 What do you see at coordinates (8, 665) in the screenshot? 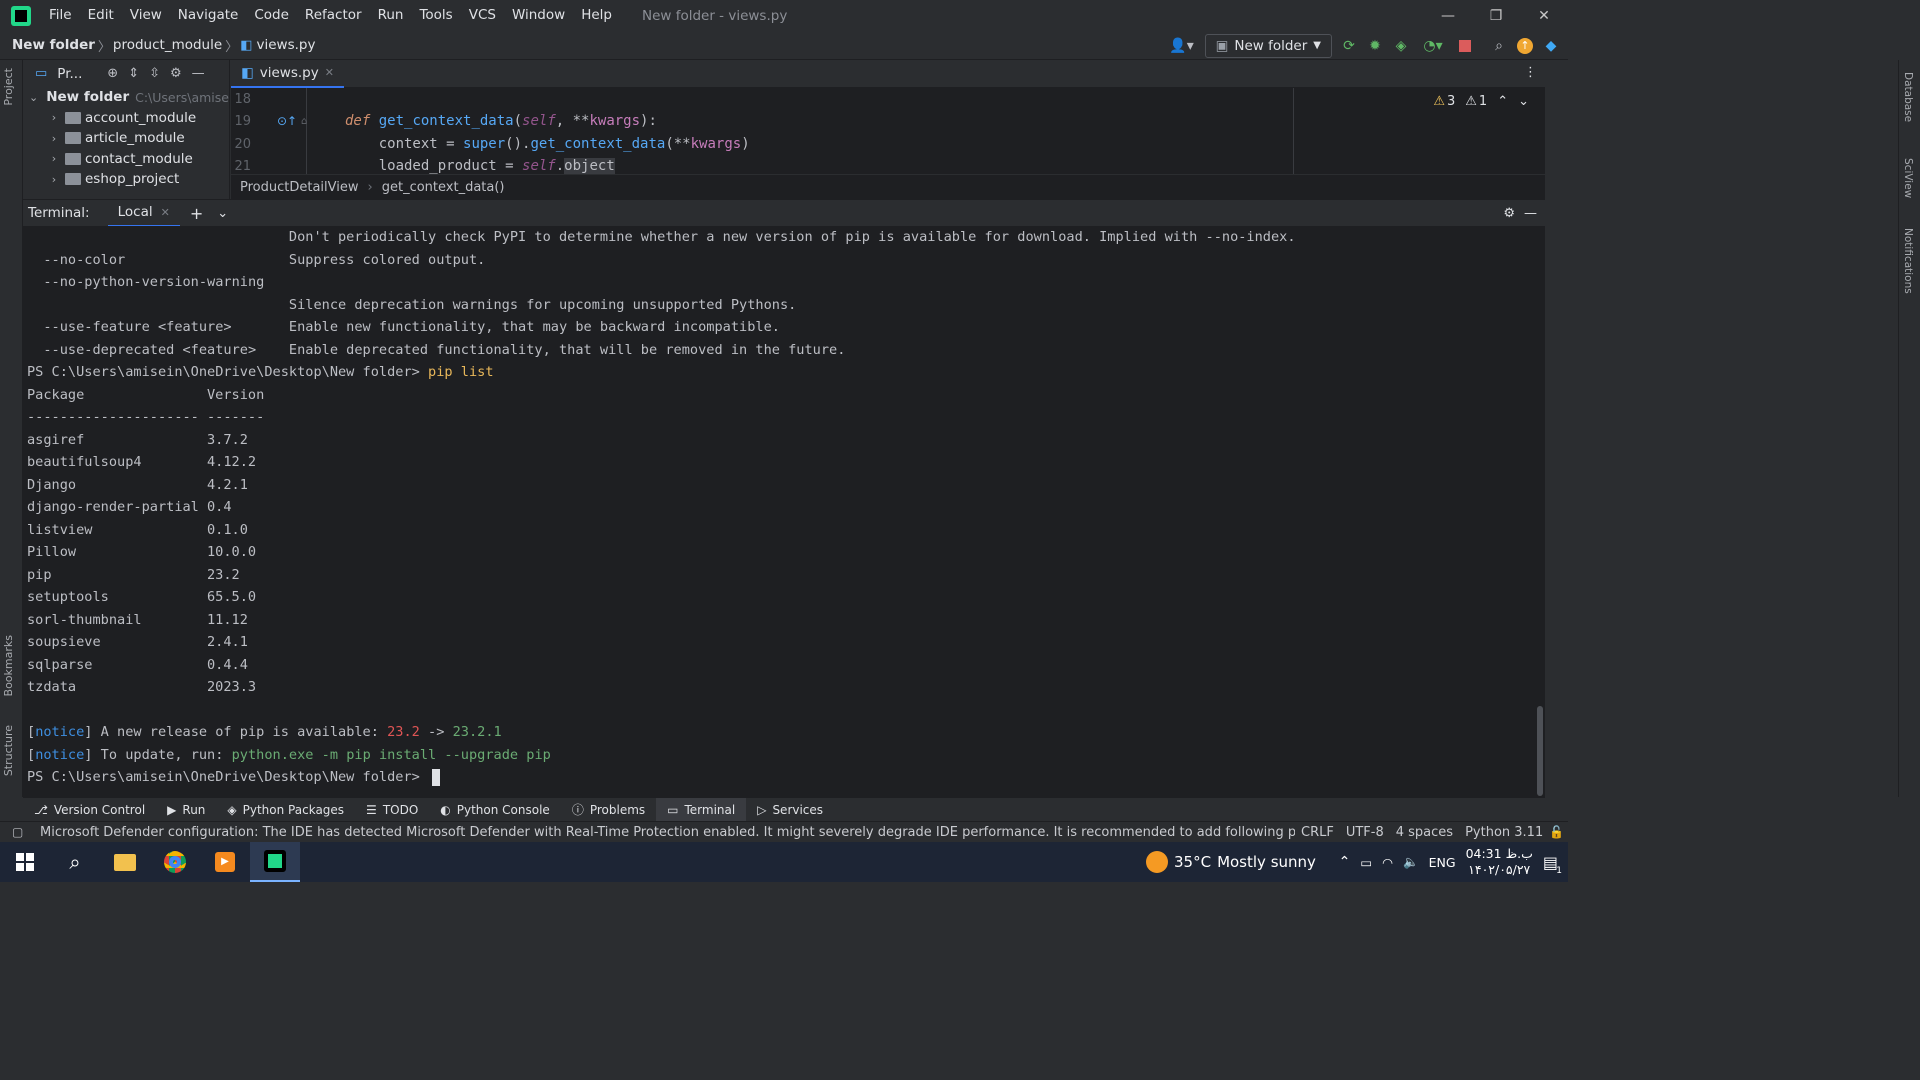
I see `bookmarks-tool-label: Bookmarks` at bounding box center [8, 665].